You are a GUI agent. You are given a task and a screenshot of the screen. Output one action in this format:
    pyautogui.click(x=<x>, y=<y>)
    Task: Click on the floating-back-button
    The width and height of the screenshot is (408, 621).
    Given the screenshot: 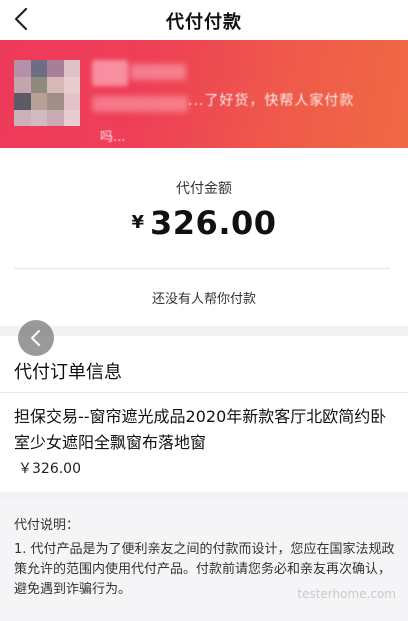 What is the action you would take?
    pyautogui.click(x=36, y=338)
    